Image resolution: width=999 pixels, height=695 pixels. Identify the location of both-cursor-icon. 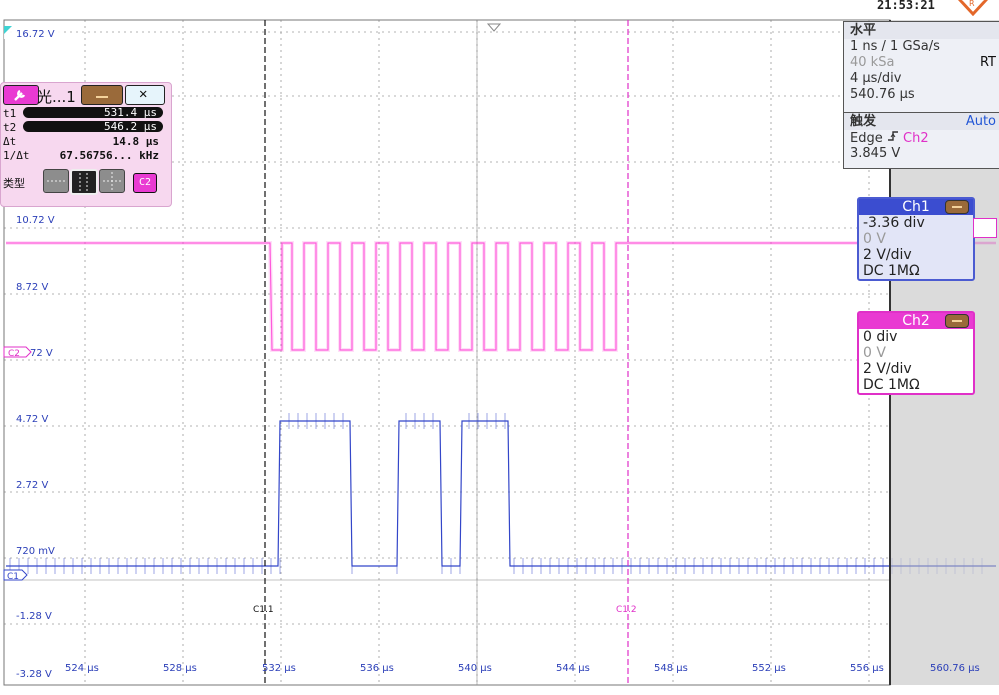
(112, 181).